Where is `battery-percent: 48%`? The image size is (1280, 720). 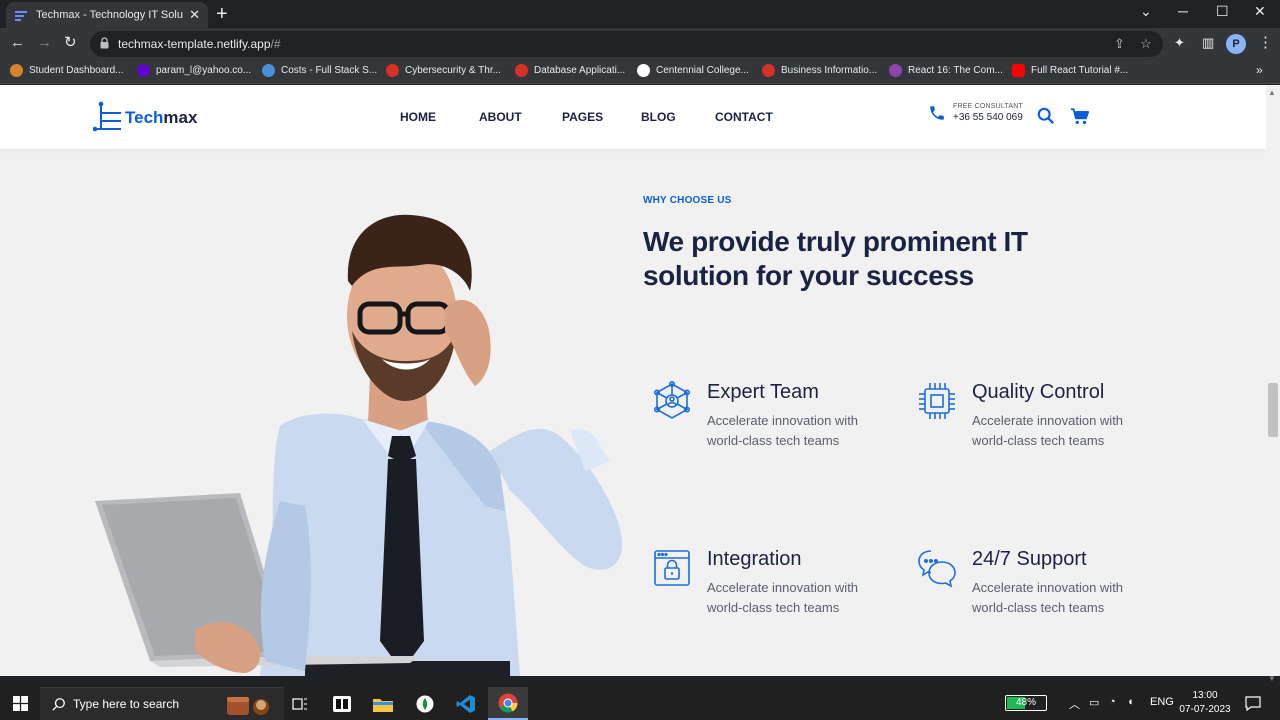 battery-percent: 48% is located at coordinates (1025, 702).